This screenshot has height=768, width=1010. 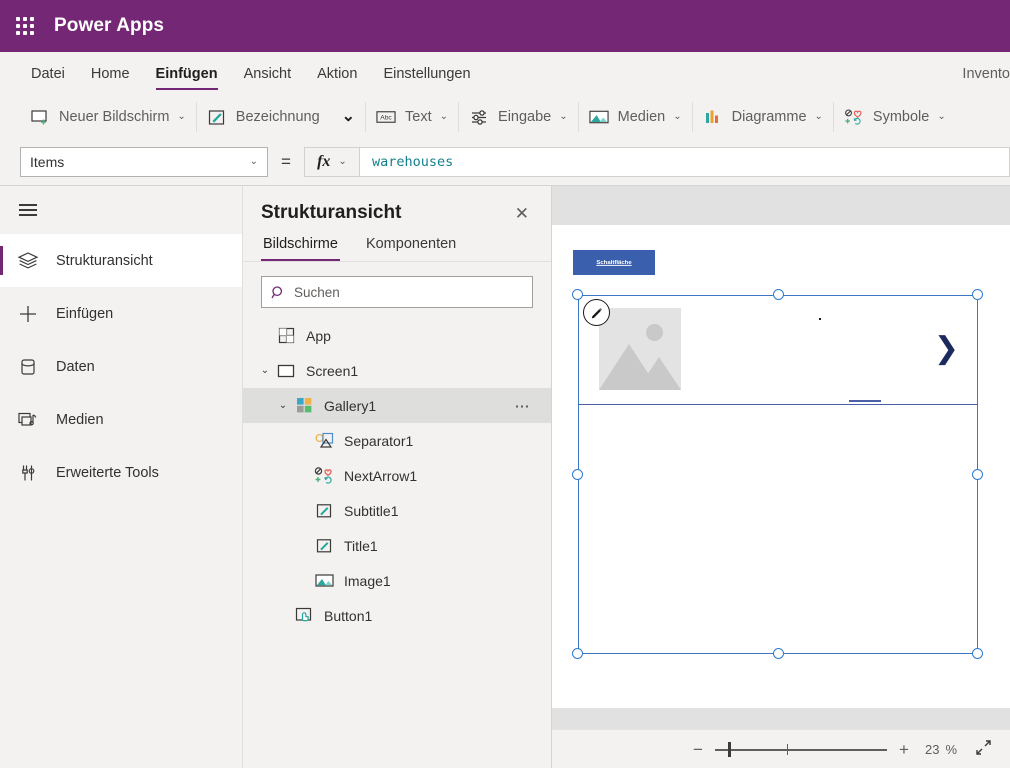 I want to click on database-icon, so click(x=28, y=367).